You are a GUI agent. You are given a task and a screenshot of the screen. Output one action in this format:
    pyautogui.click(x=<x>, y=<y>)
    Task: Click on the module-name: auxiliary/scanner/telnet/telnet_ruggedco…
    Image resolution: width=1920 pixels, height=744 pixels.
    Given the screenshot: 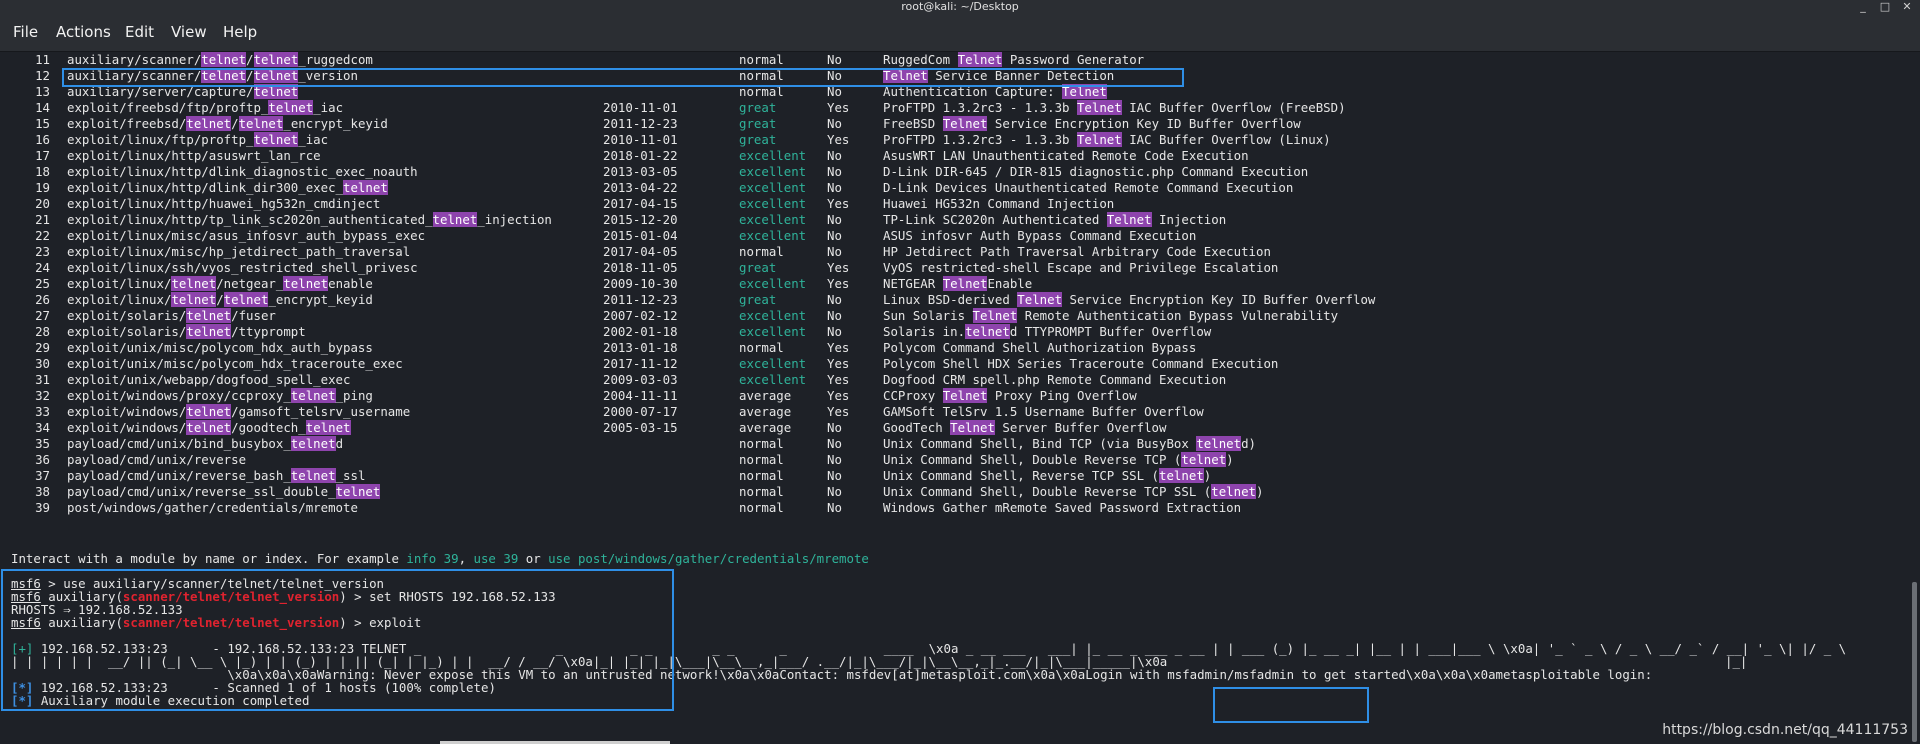 What is the action you would take?
    pyautogui.click(x=220, y=59)
    